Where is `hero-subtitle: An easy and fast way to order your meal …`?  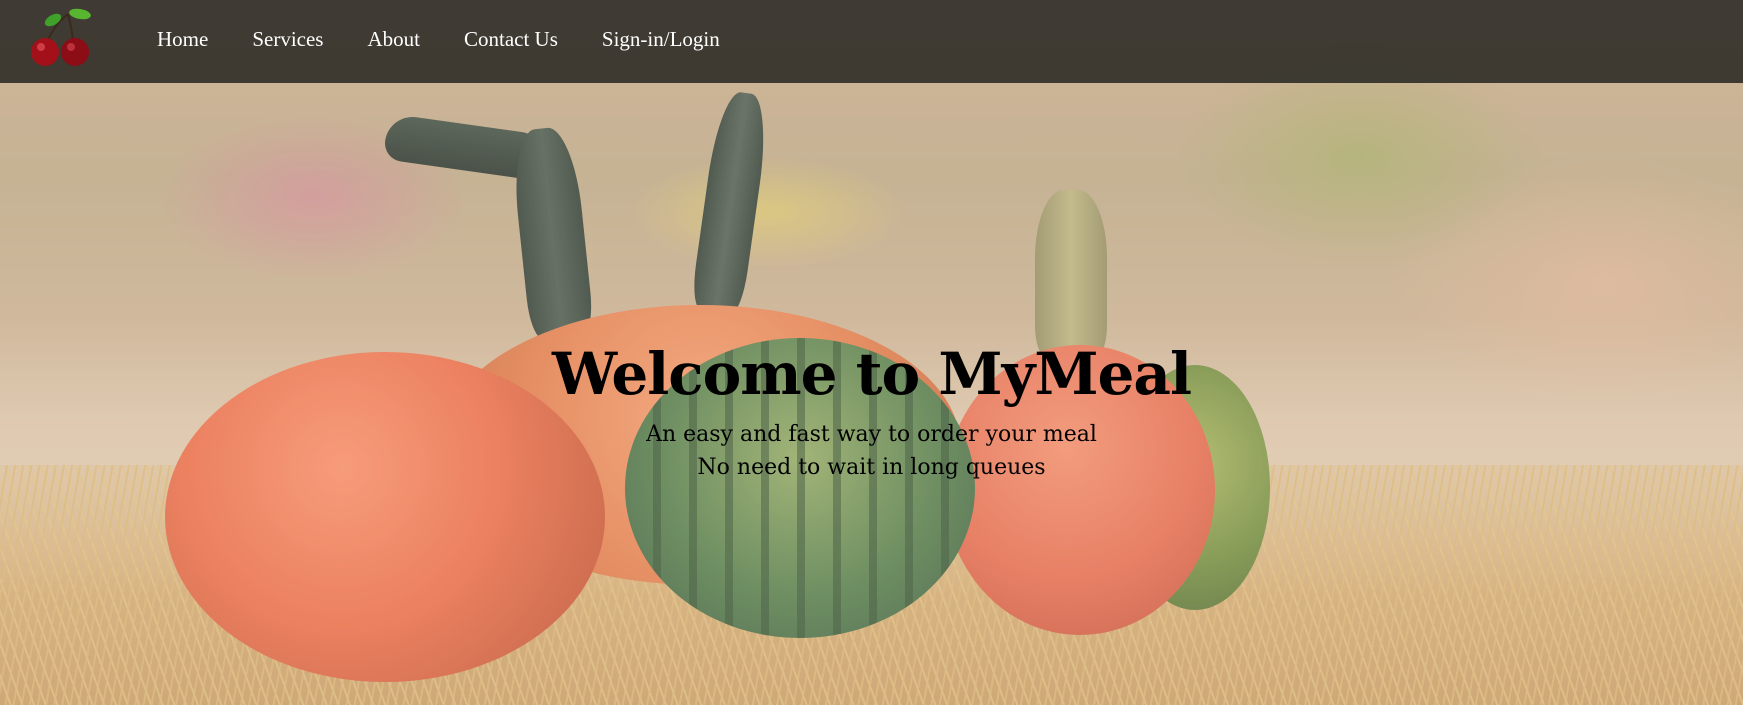
hero-subtitle: An easy and fast way to order your meal … is located at coordinates (871, 451).